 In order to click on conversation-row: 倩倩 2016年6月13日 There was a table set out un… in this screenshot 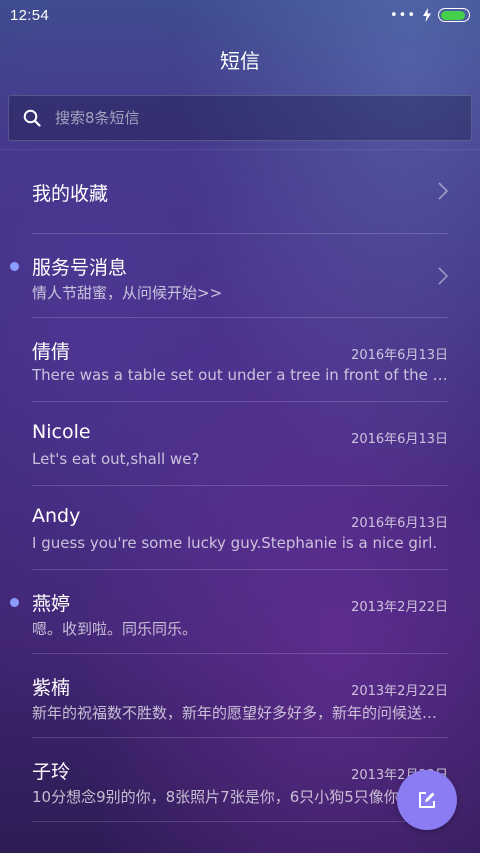, I will do `click(240, 360)`.